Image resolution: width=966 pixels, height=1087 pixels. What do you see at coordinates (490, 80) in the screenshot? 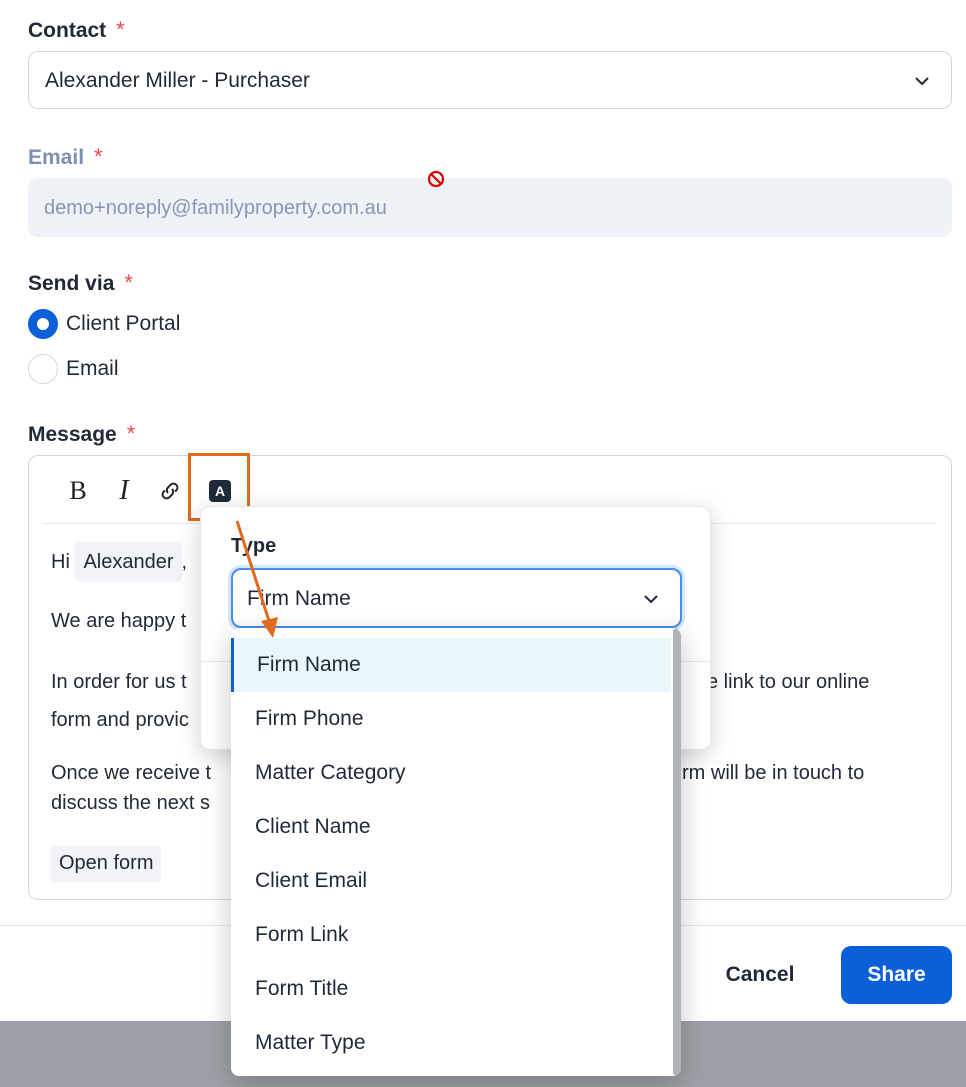
I see `contact-select: Alexander Miller - Purchaser` at bounding box center [490, 80].